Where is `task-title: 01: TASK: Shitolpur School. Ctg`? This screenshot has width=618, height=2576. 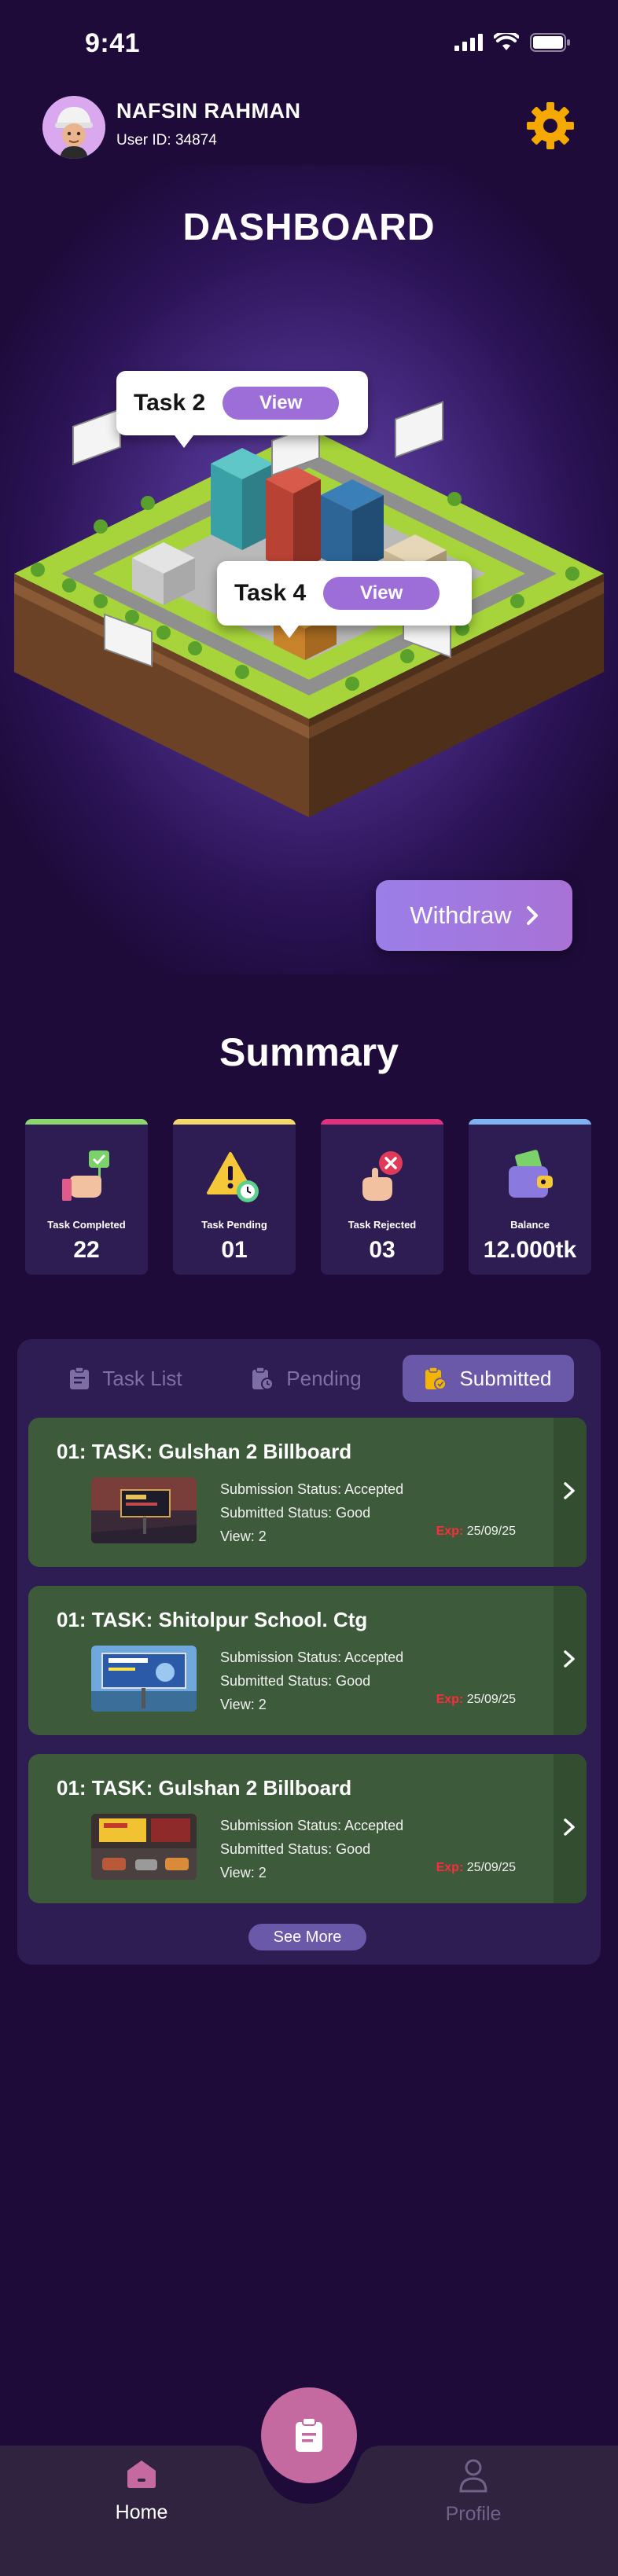
task-title: 01: TASK: Shitolpur School. Ctg is located at coordinates (213, 1619).